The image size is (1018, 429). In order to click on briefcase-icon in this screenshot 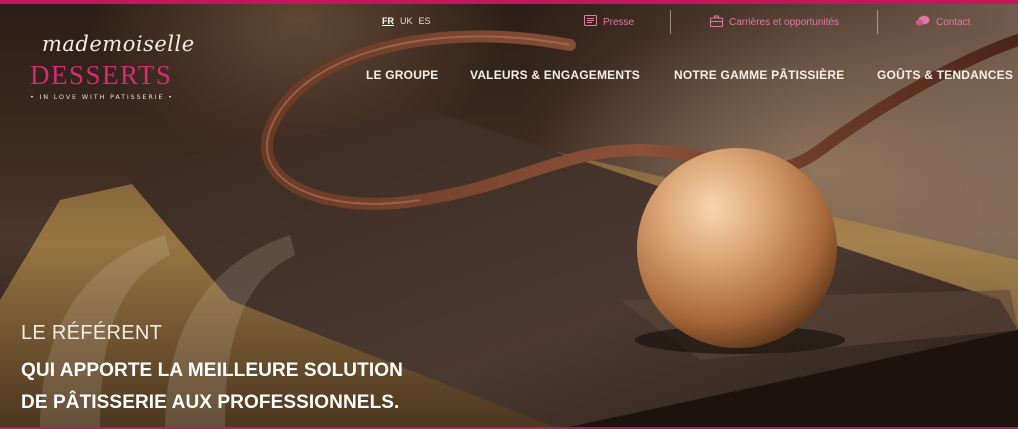, I will do `click(716, 22)`.